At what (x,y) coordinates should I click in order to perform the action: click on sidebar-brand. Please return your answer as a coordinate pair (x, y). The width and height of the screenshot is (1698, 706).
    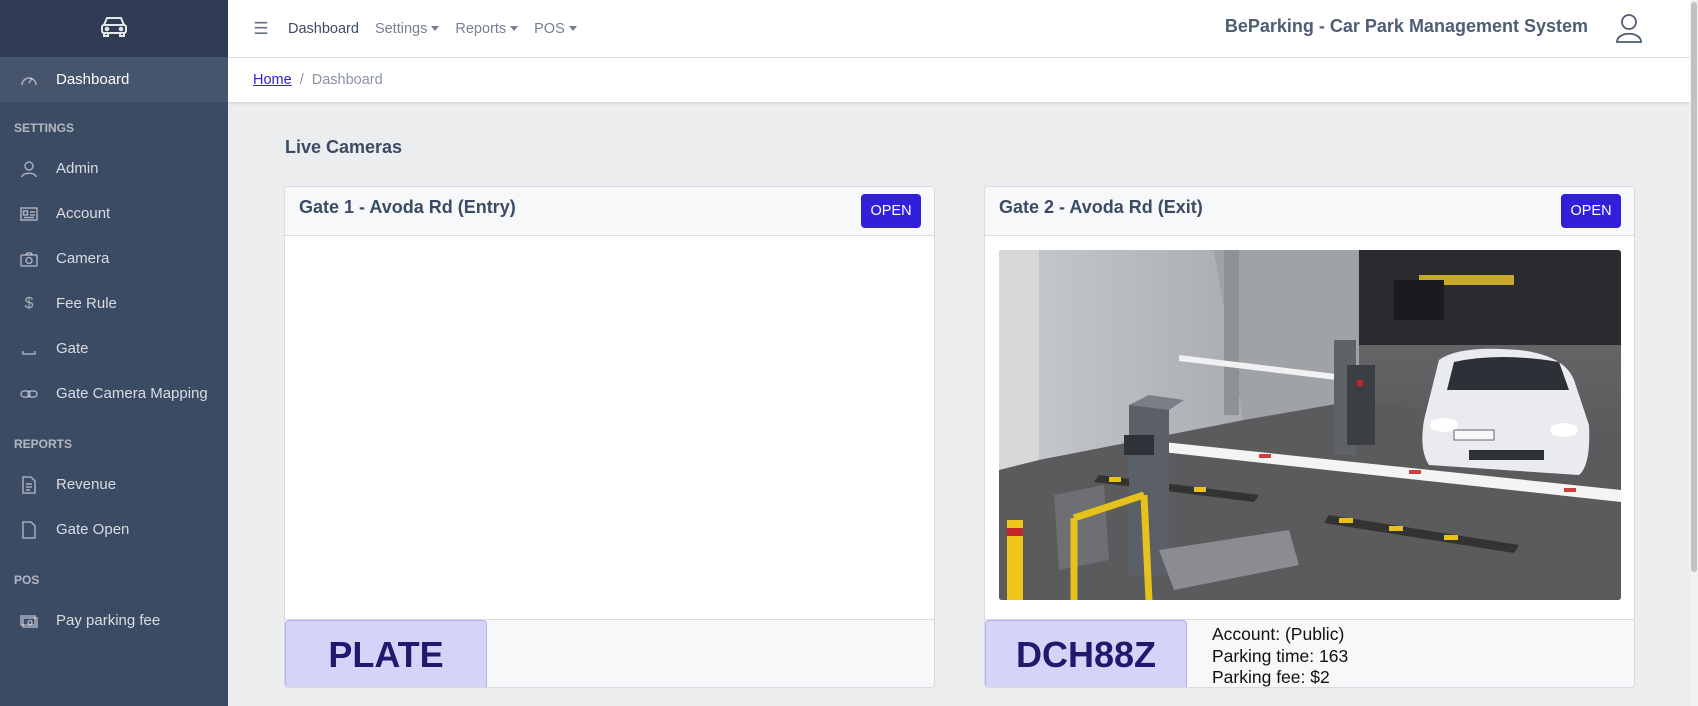
    Looking at the image, I should click on (114, 28).